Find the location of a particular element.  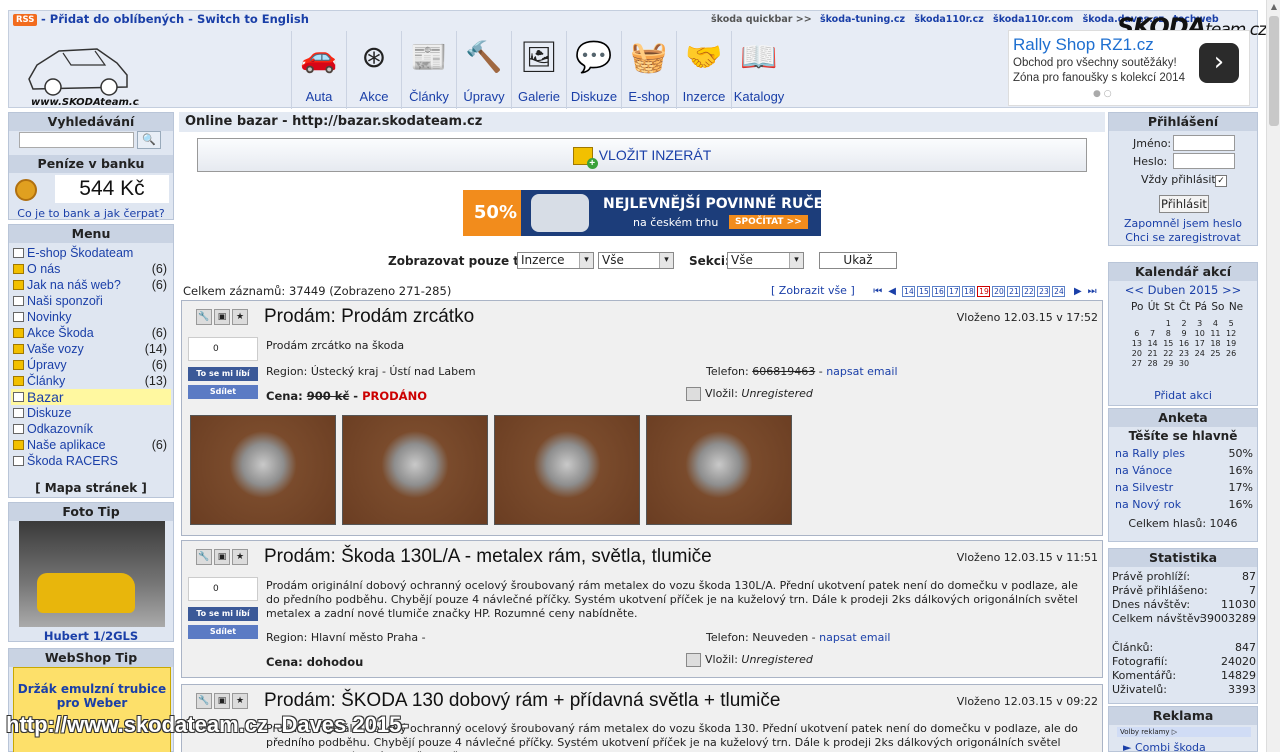

calendar-day: 11 is located at coordinates (1216, 333).